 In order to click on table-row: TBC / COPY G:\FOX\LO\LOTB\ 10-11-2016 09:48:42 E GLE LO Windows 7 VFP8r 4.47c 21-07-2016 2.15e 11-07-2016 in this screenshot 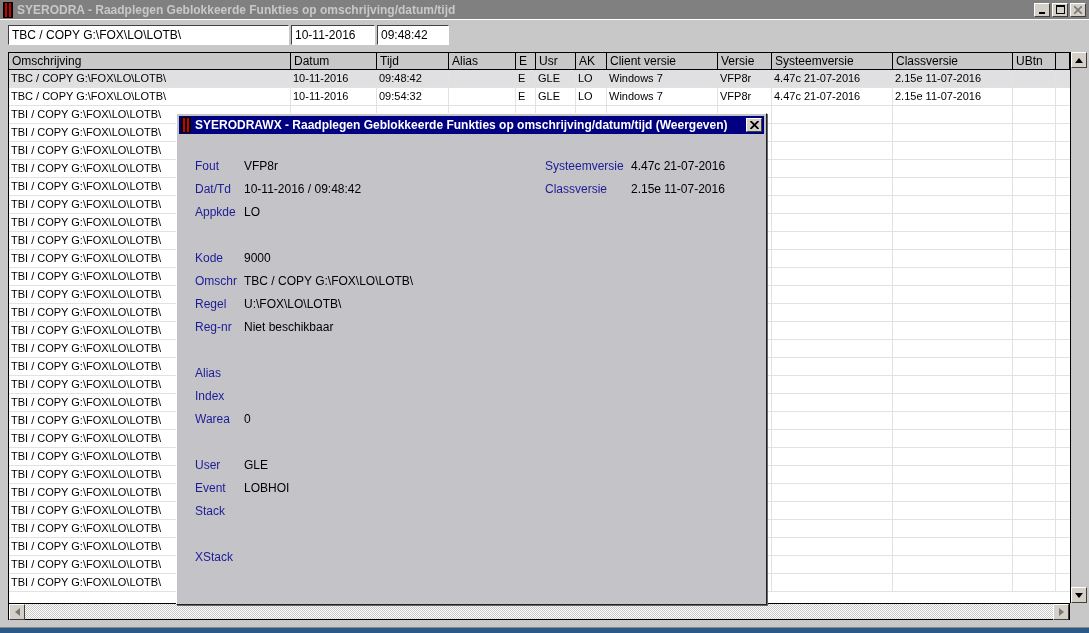, I will do `click(539, 79)`.